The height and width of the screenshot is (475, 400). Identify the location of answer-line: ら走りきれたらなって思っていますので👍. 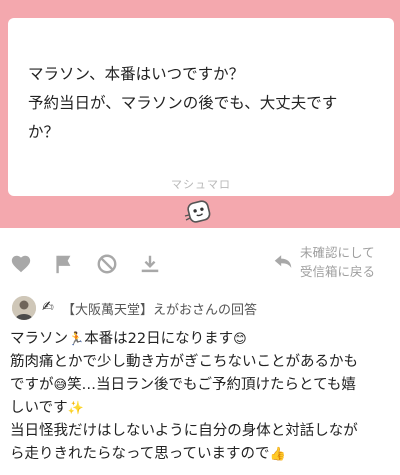
(204, 454).